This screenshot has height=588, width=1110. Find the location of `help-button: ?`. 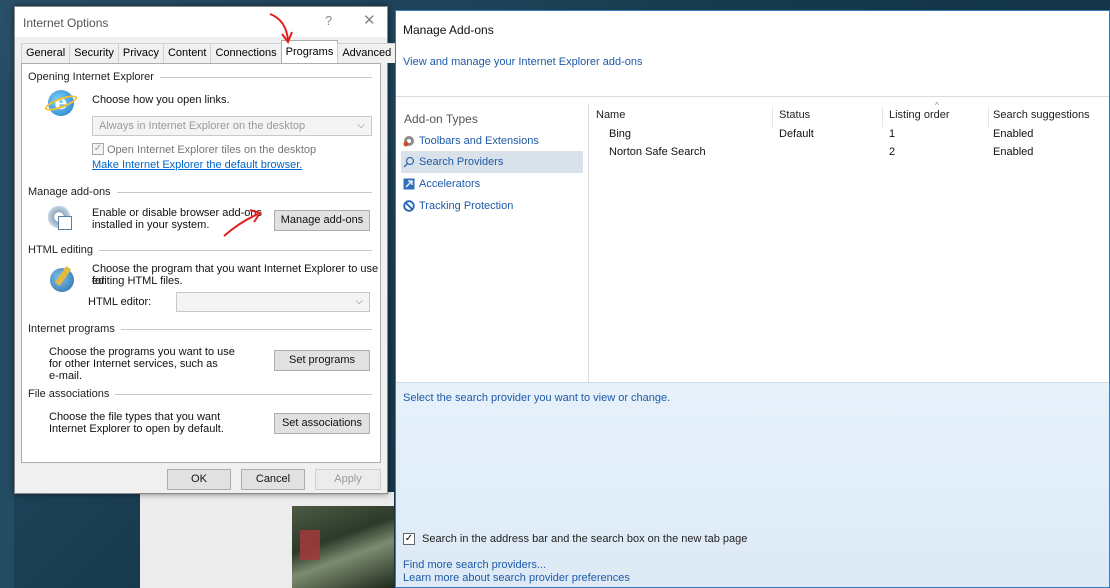

help-button: ? is located at coordinates (328, 20).